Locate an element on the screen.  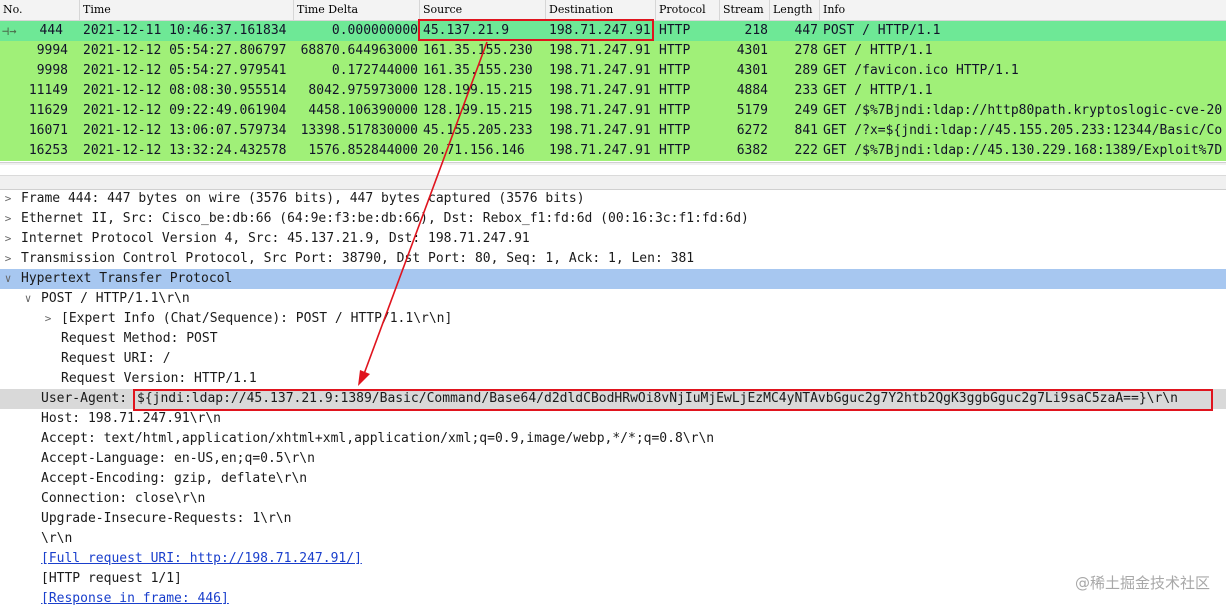
pane-separator is located at coordinates (613, 176).